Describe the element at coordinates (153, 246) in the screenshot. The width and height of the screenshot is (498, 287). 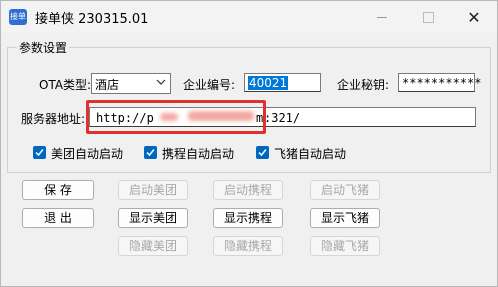
I see `hide-meituan-button: 隐藏美团` at that location.